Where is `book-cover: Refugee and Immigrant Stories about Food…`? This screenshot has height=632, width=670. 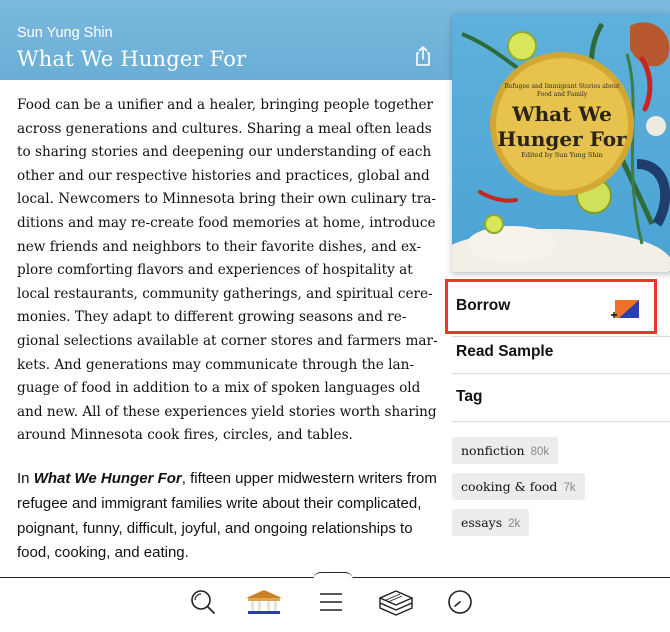 book-cover: Refugee and Immigrant Stories about Food… is located at coordinates (561, 143).